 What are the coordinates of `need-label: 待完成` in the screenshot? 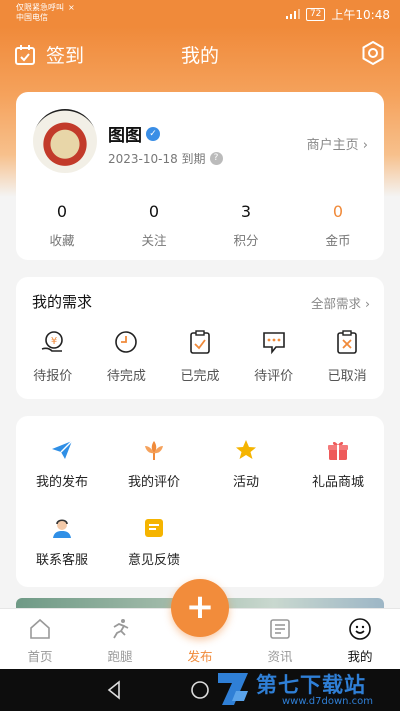 It's located at (126, 376).